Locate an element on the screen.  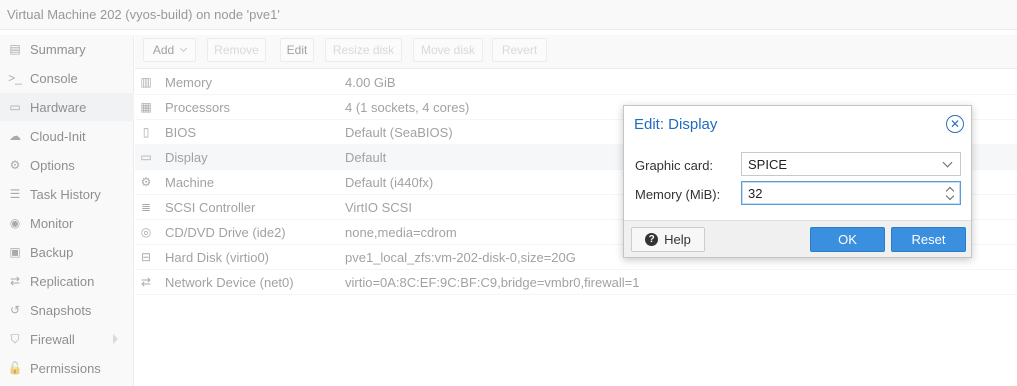
sidebar-item-console: >_ Console is located at coordinates (67, 78).